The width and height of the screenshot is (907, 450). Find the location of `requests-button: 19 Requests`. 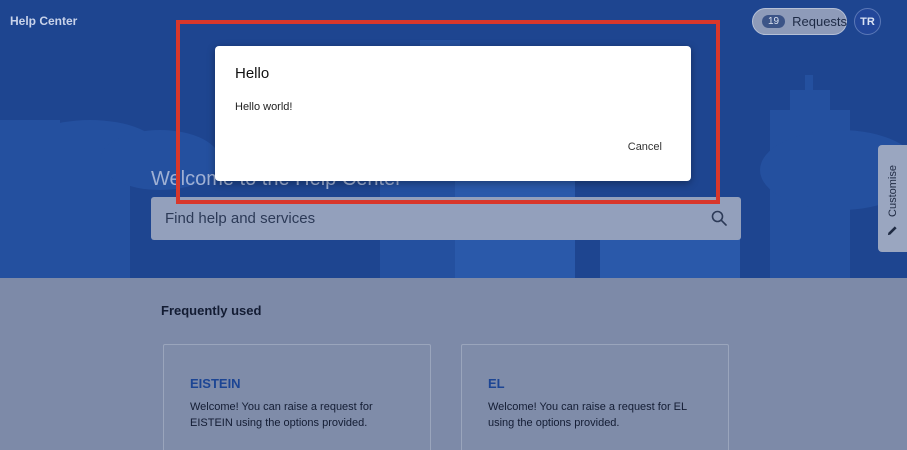

requests-button: 19 Requests is located at coordinates (799, 21).